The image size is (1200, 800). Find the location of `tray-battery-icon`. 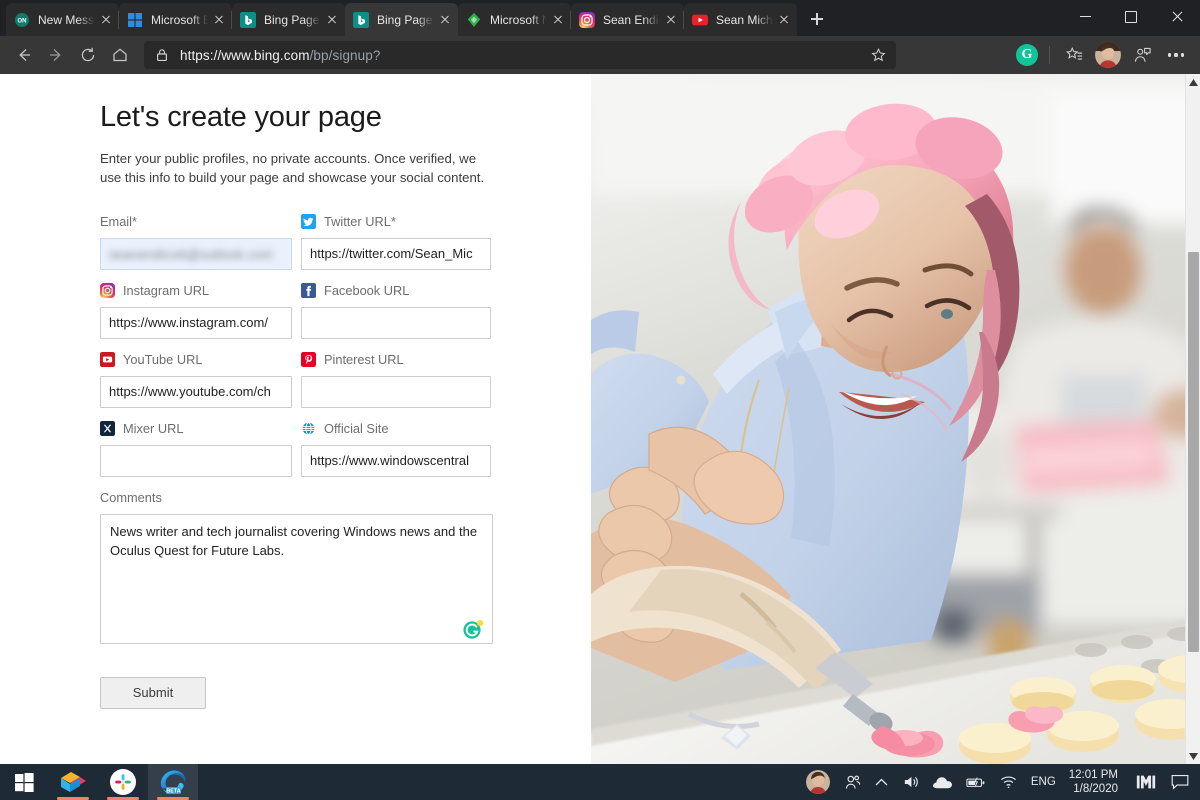

tray-battery-icon is located at coordinates (976, 782).